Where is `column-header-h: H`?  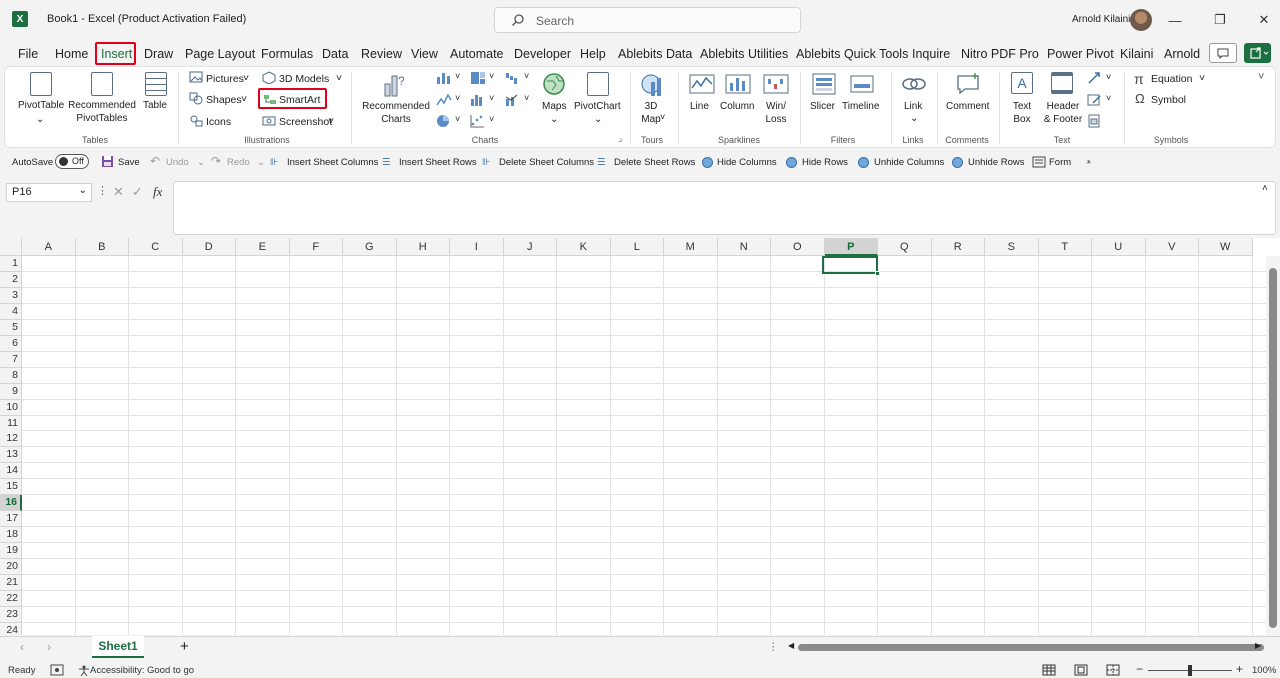
column-header-h: H is located at coordinates (423, 247).